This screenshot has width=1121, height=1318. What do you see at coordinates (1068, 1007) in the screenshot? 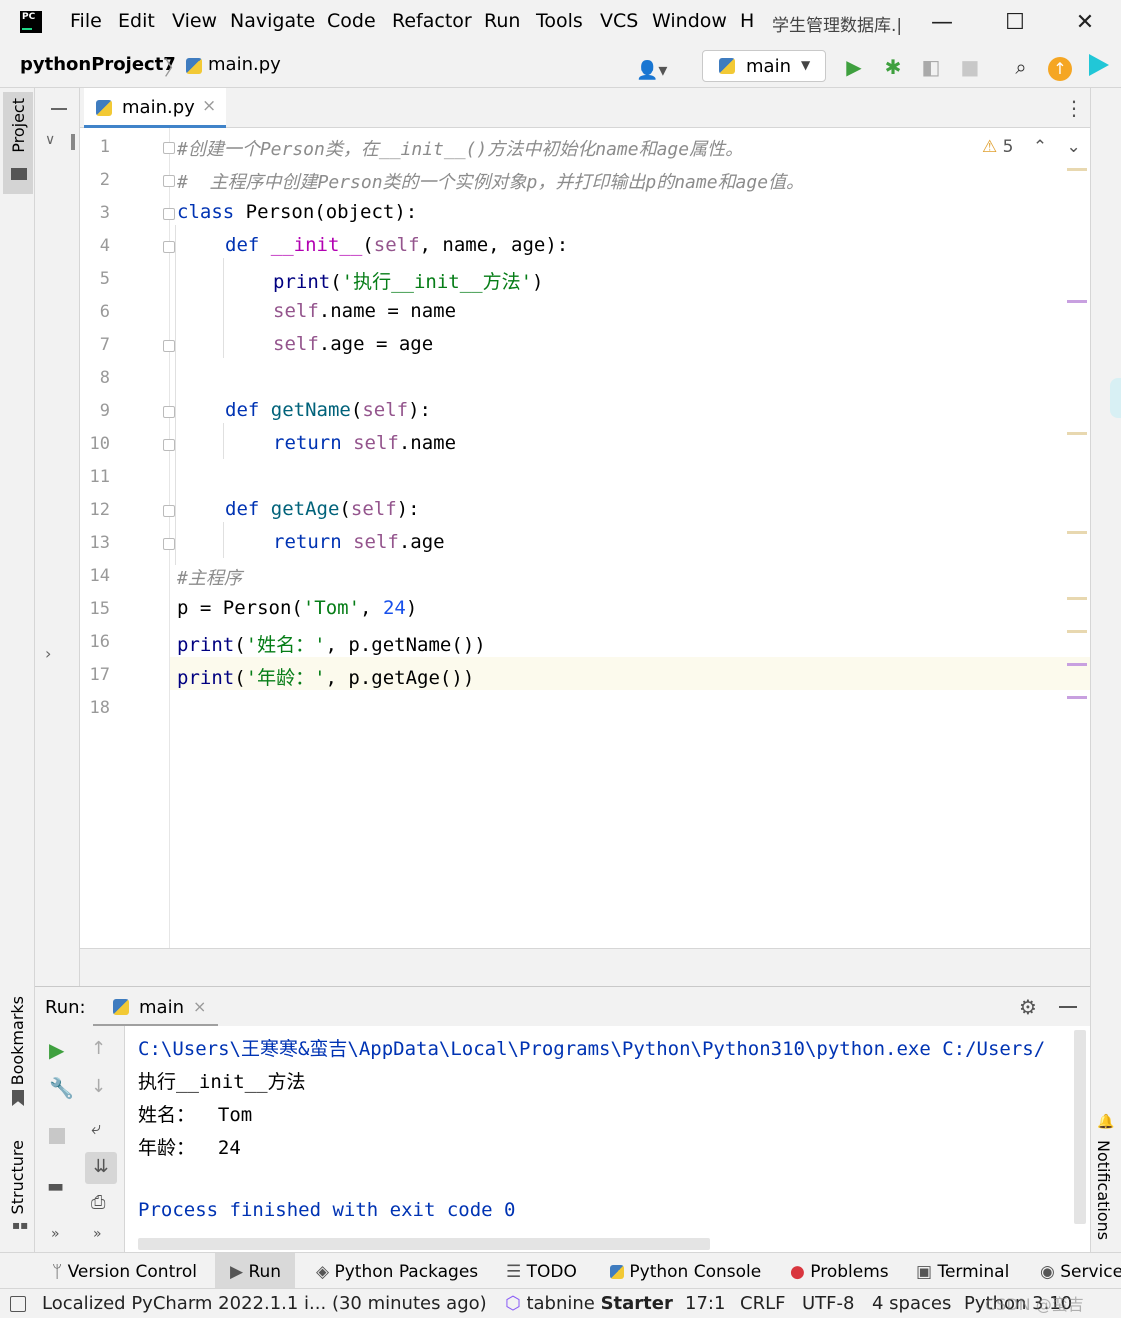
I see `hide-panel-icon` at bounding box center [1068, 1007].